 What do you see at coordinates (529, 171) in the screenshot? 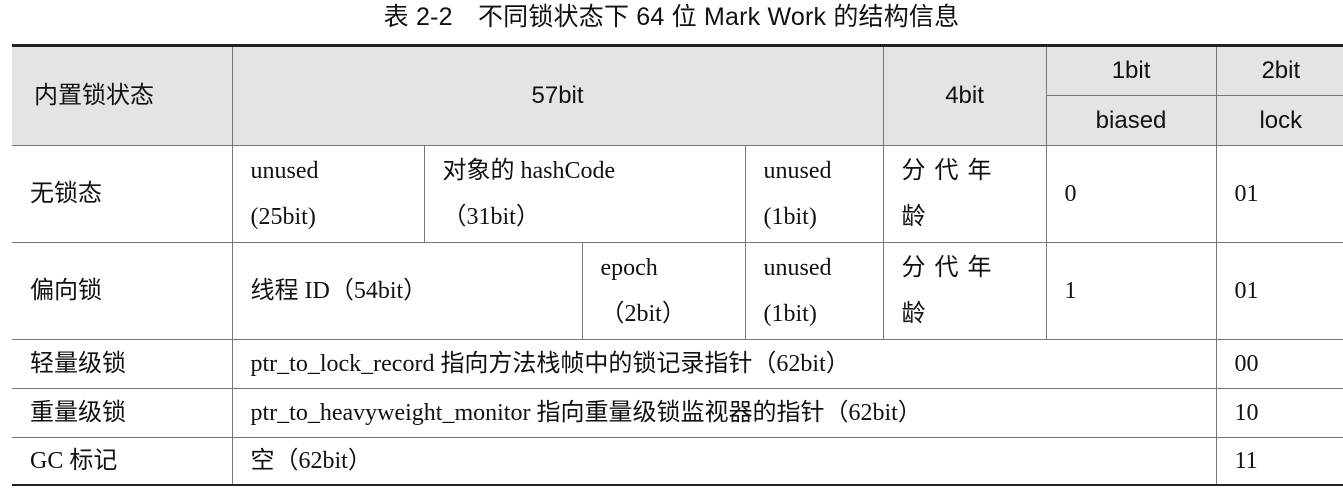
I see `cell-text: 对象的 hashCode` at bounding box center [529, 171].